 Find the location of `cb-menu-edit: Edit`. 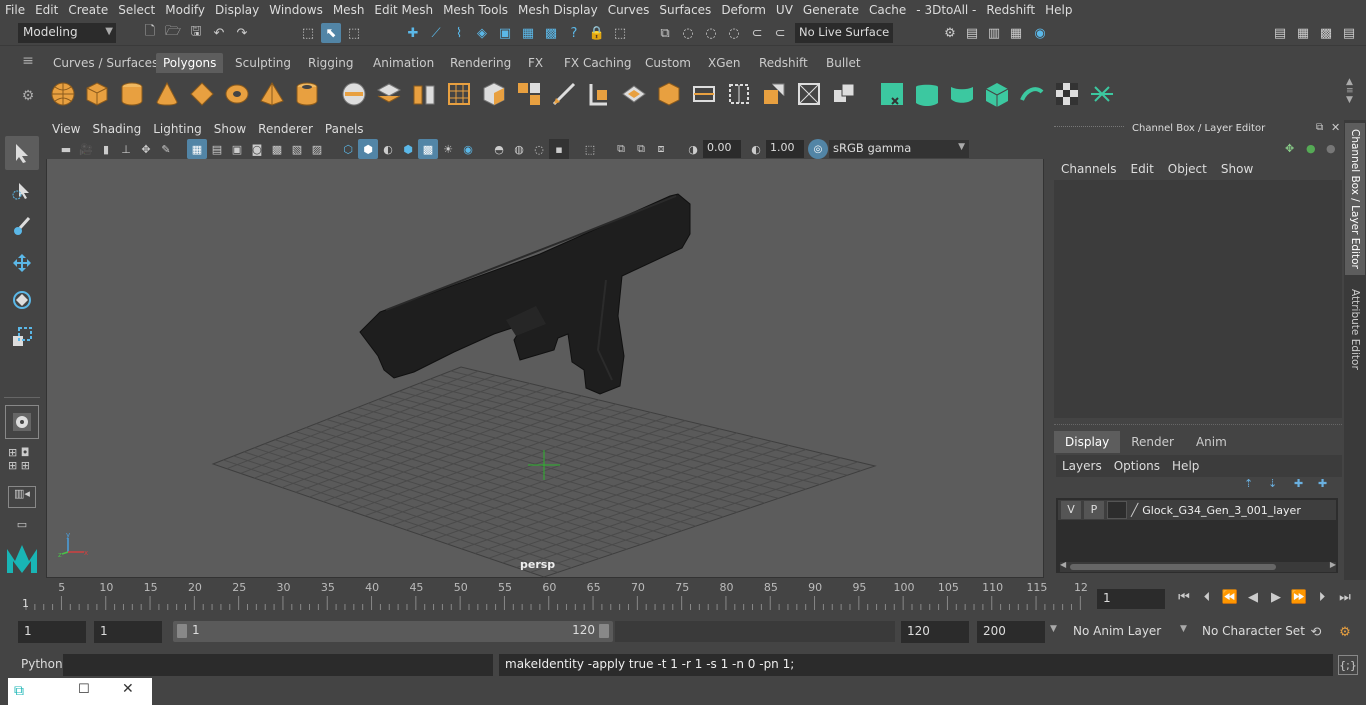

cb-menu-edit: Edit is located at coordinates (1143, 169).